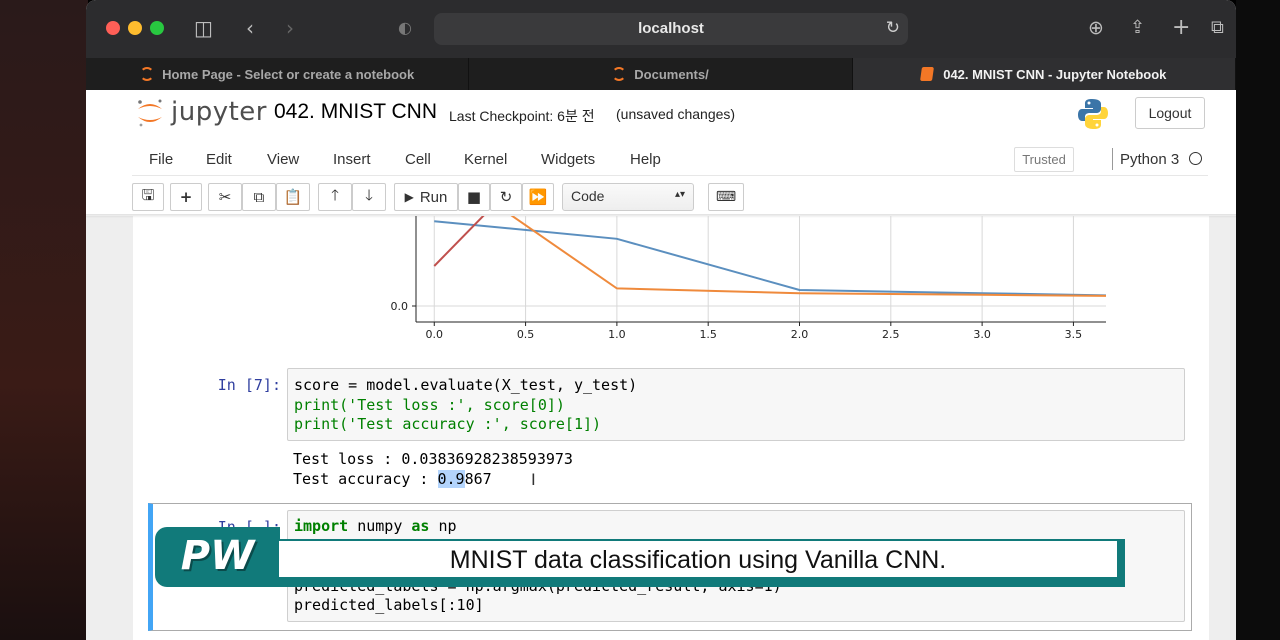 The height and width of the screenshot is (640, 1280). I want to click on run-button: ▶ Run, so click(426, 197).